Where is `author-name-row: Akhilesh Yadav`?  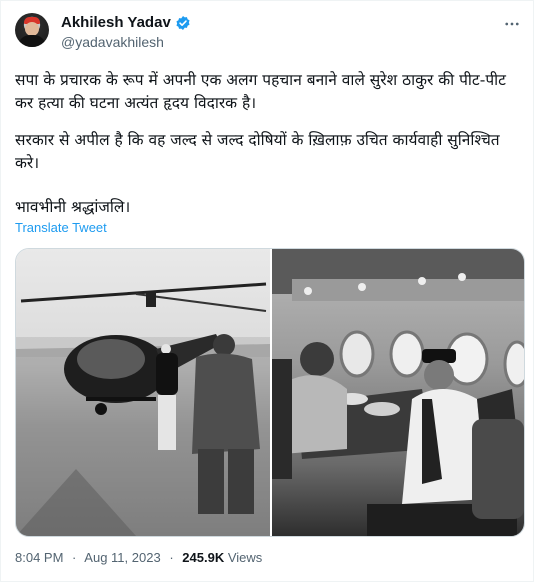 author-name-row: Akhilesh Yadav is located at coordinates (126, 22).